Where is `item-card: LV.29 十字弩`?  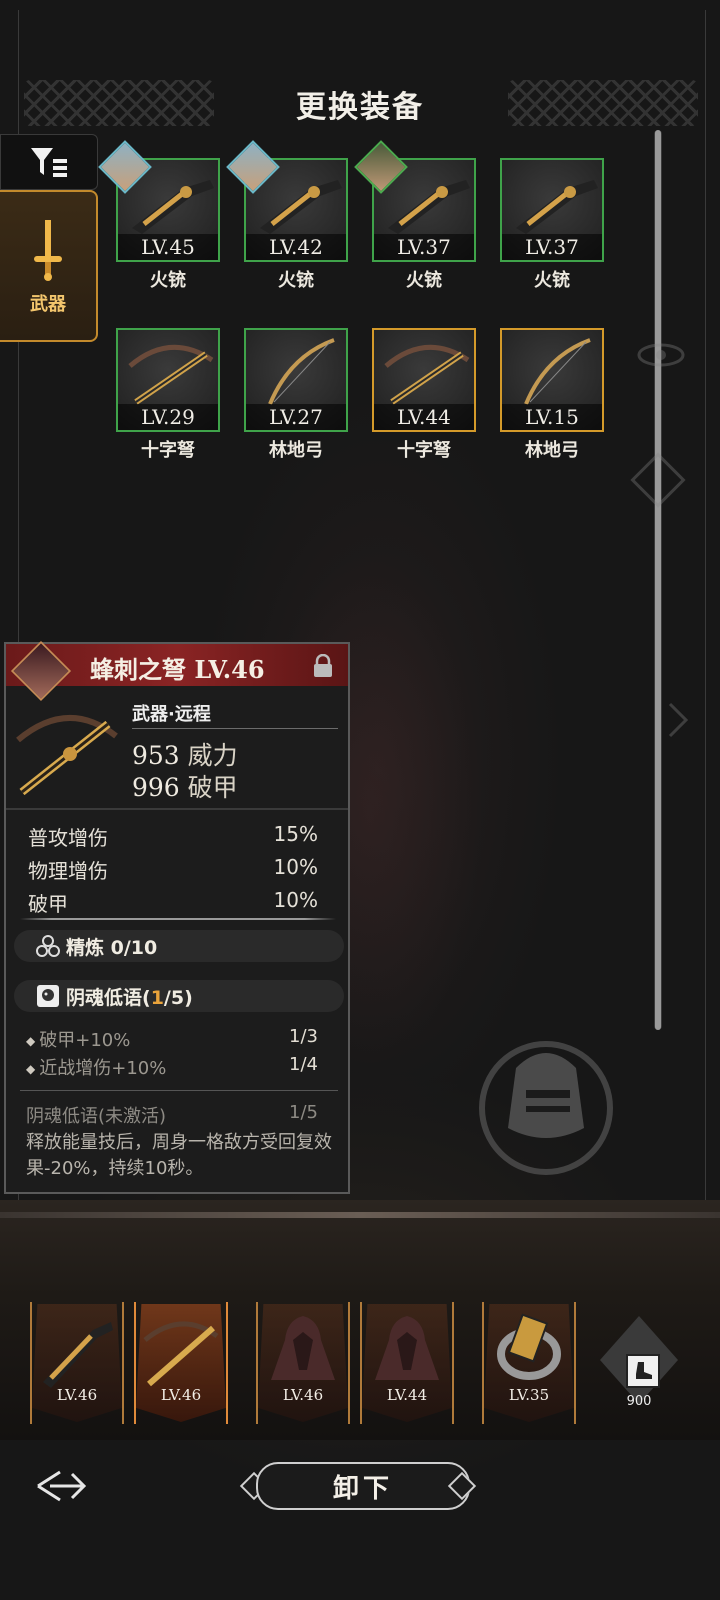
item-card: LV.29 十字弩 is located at coordinates (168, 394).